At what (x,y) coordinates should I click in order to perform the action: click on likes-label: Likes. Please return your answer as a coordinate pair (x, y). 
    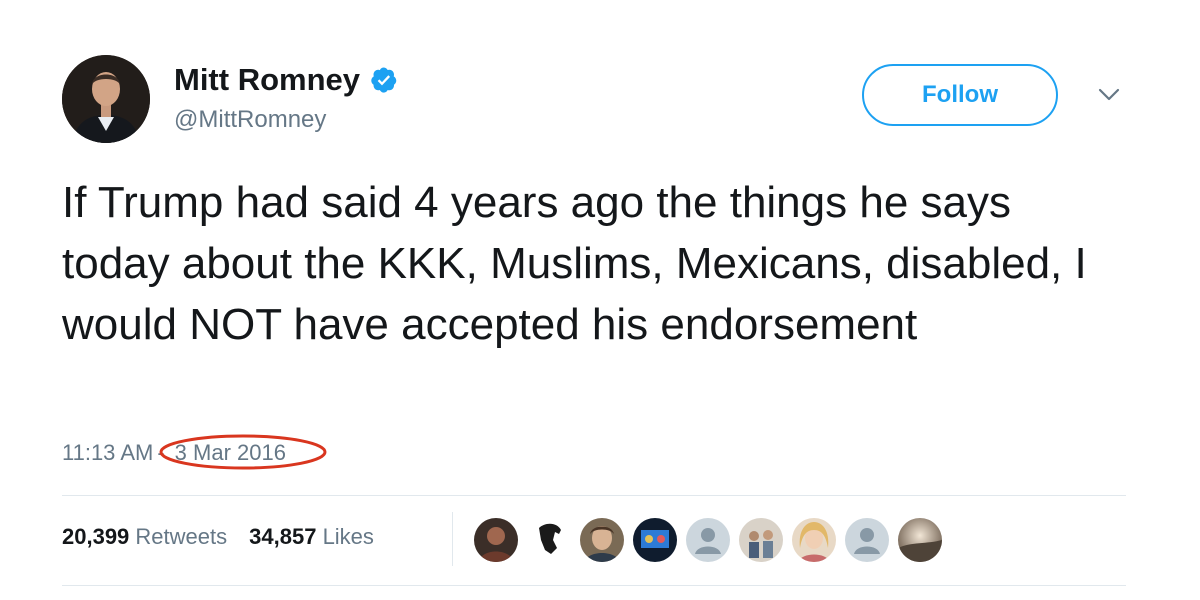
    Looking at the image, I should click on (348, 536).